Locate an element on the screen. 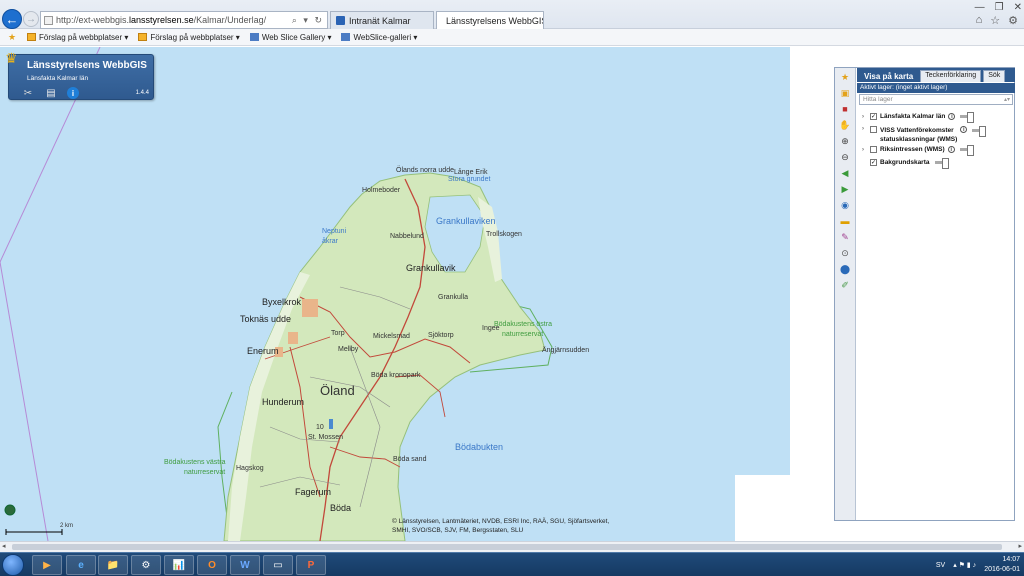  pan-hand-icon: ✋ is located at coordinates (845, 125).